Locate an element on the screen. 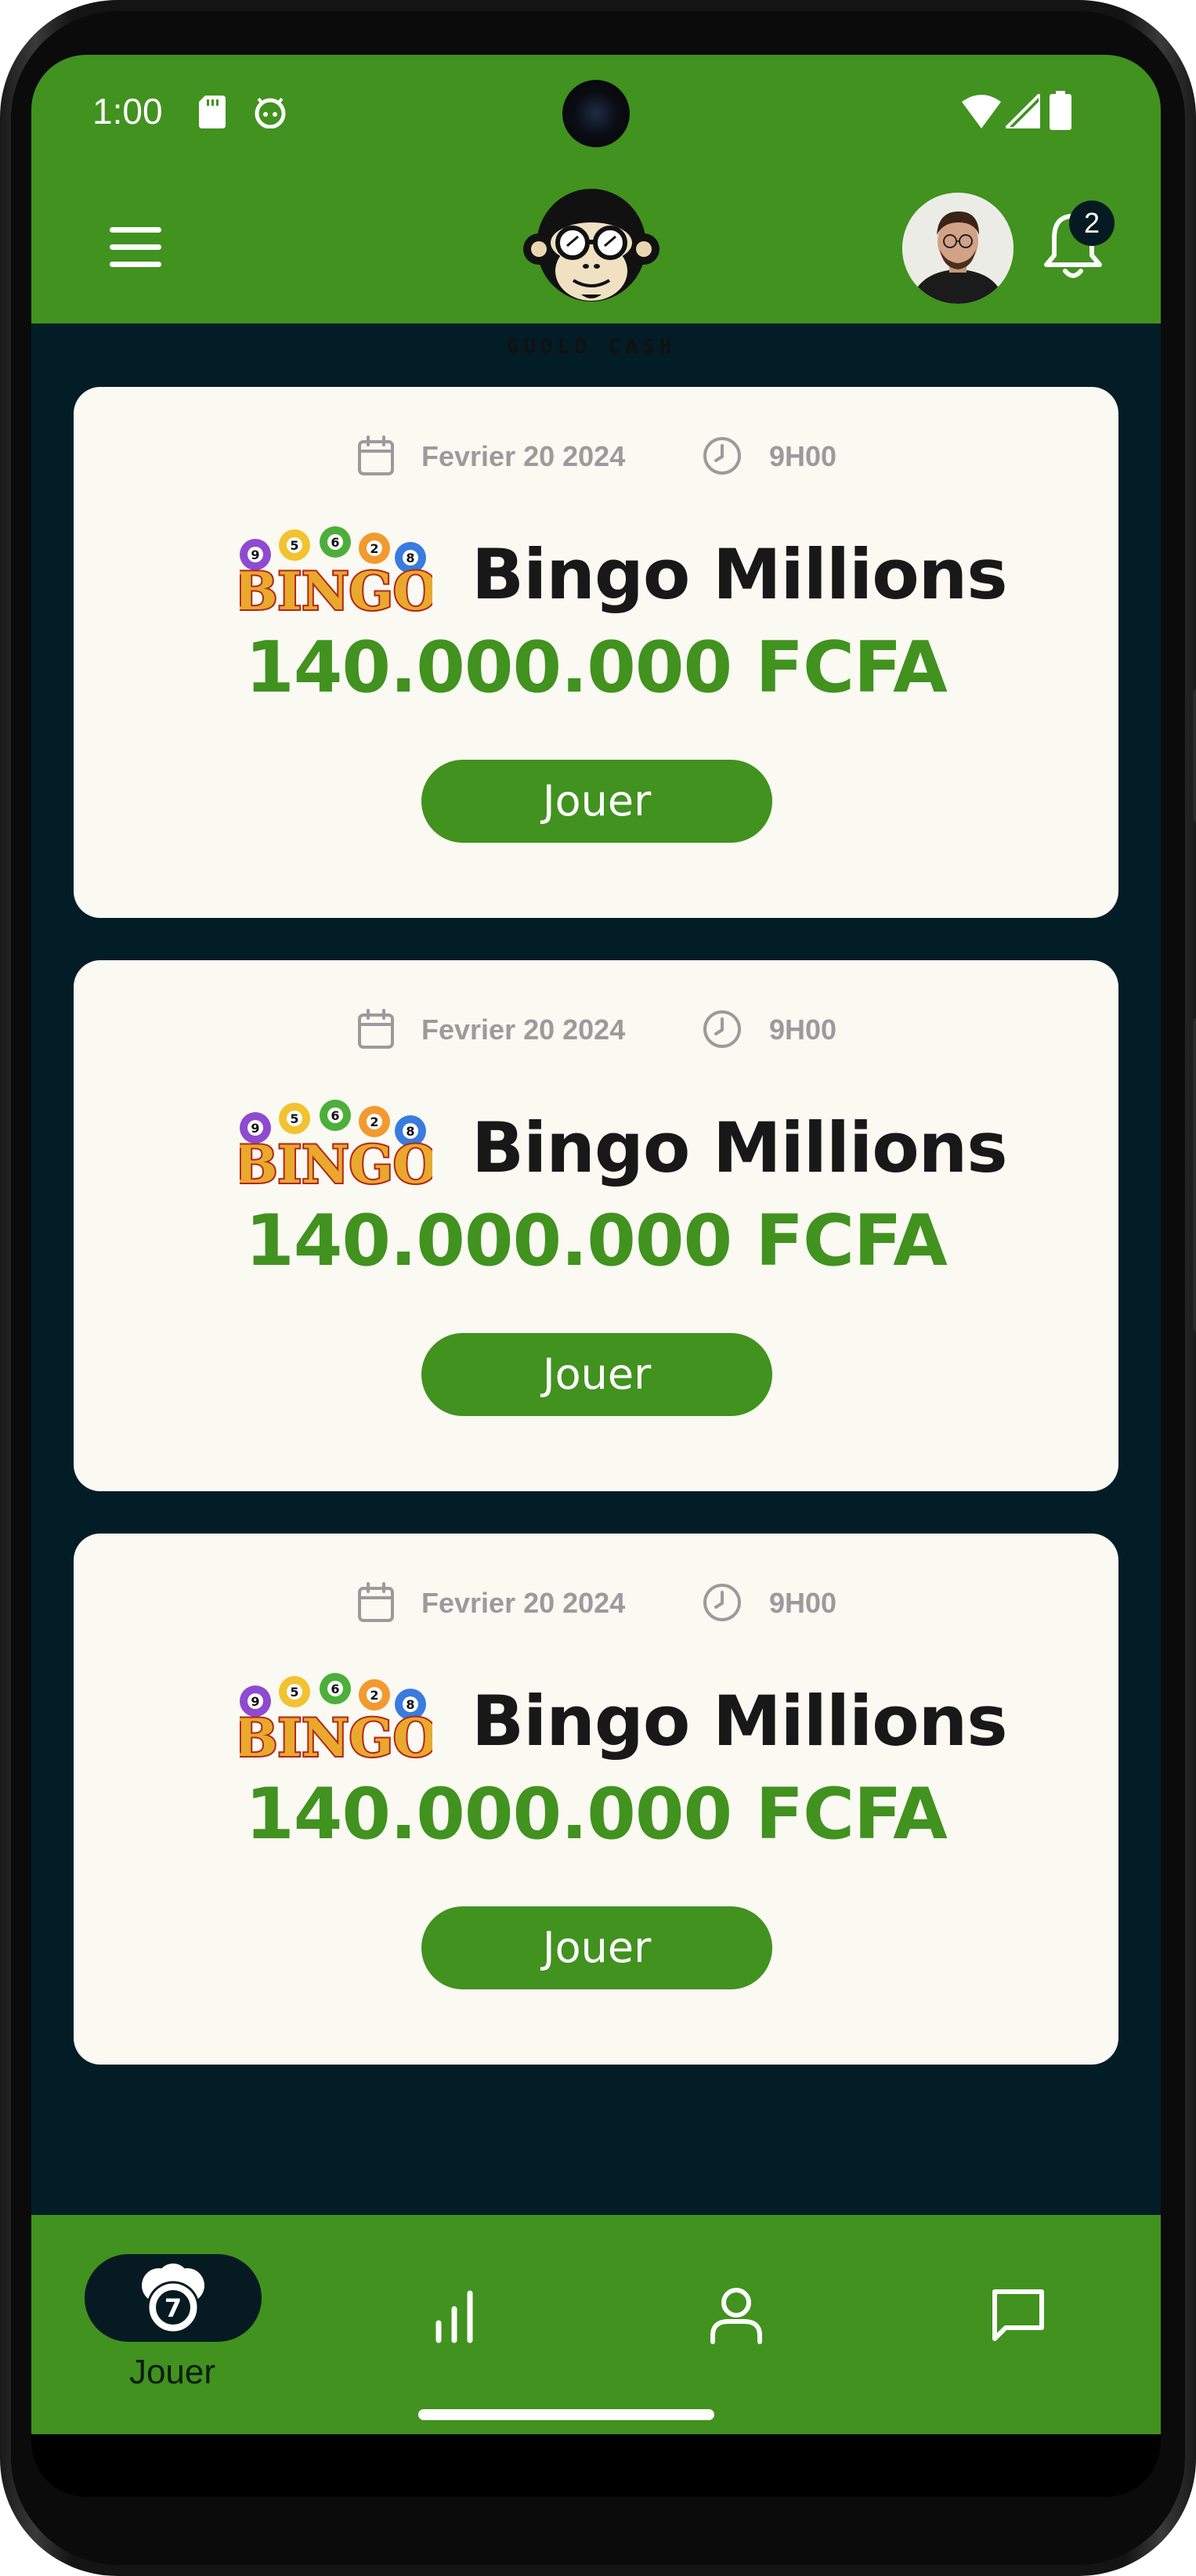 The image size is (1196, 2576). user-icon is located at coordinates (736, 2316).